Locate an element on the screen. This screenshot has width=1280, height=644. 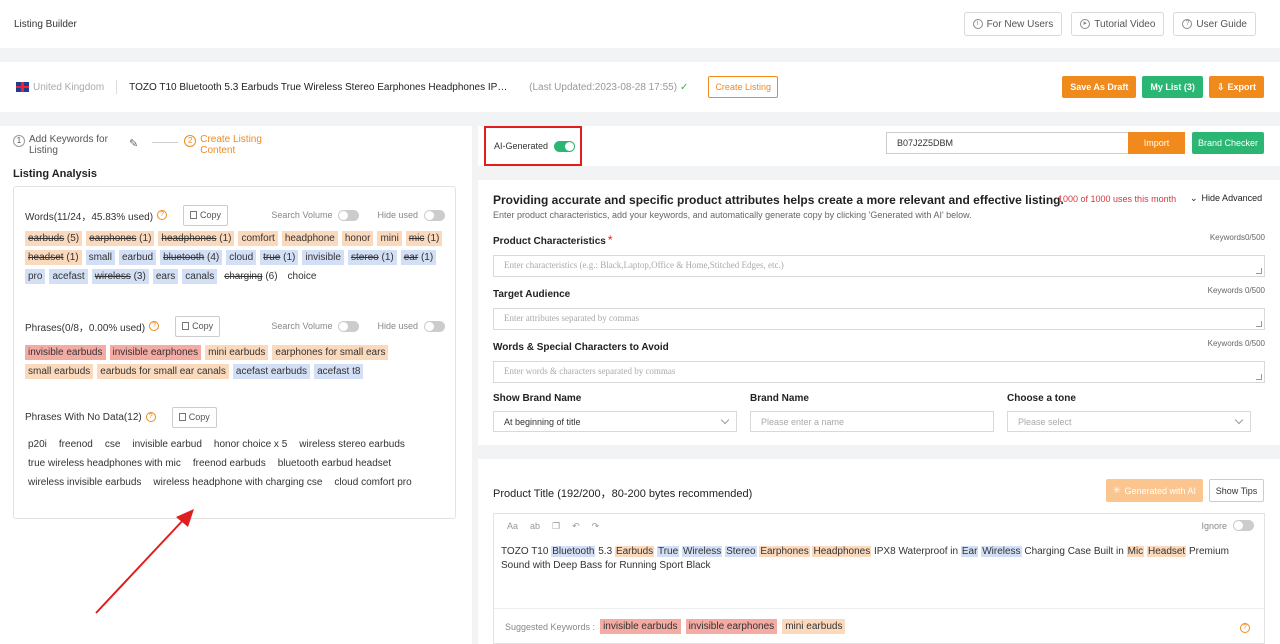
phrase-chip: earbuds for small ear canals is located at coordinates (163, 371).